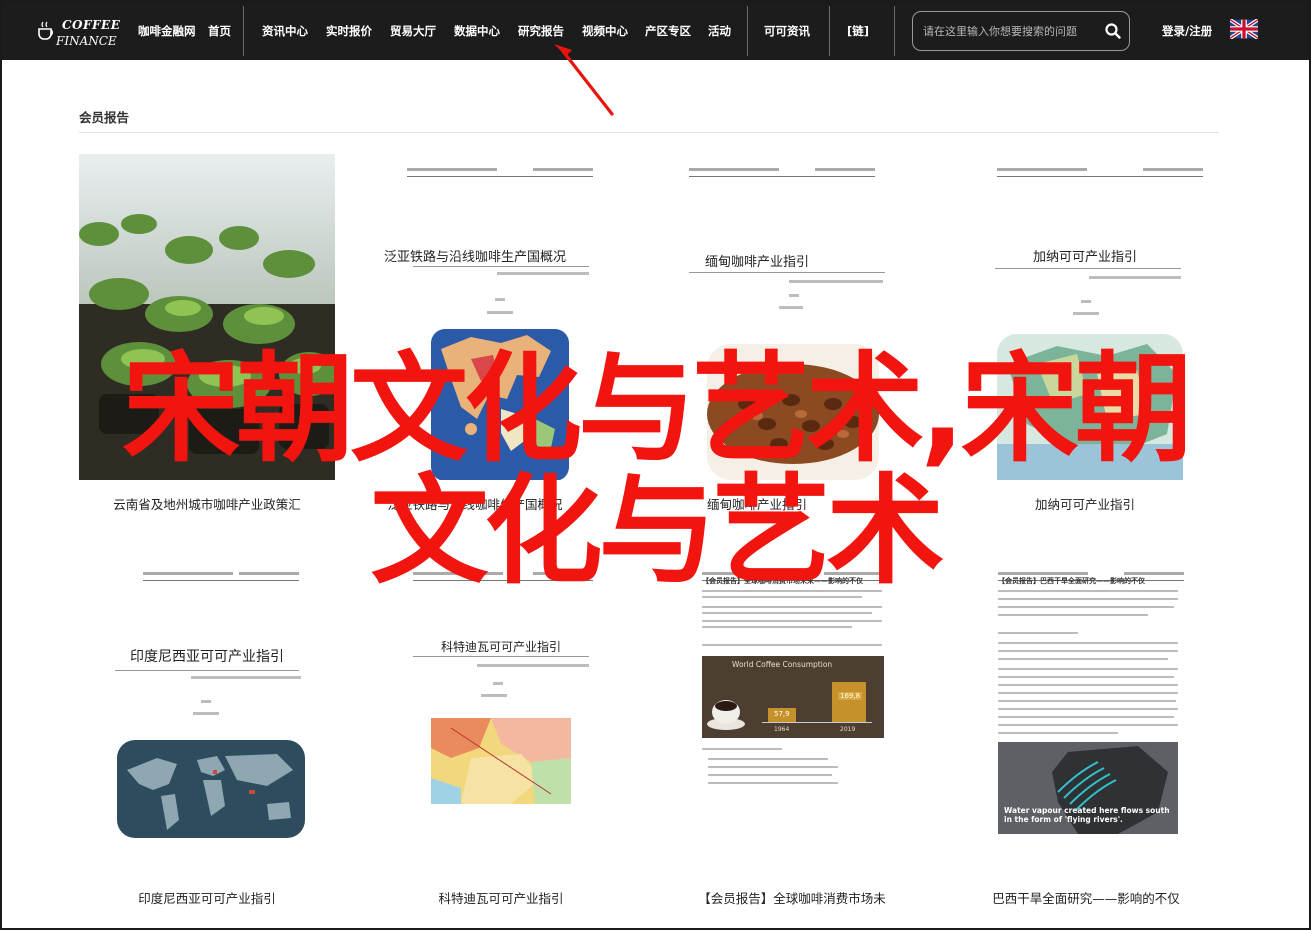 Image resolution: width=1311 pixels, height=930 pixels. Describe the element at coordinates (1071, 581) in the screenshot. I see `doc-title: 【会员报告】巴西干旱全面研究——影响的不仅` at that location.